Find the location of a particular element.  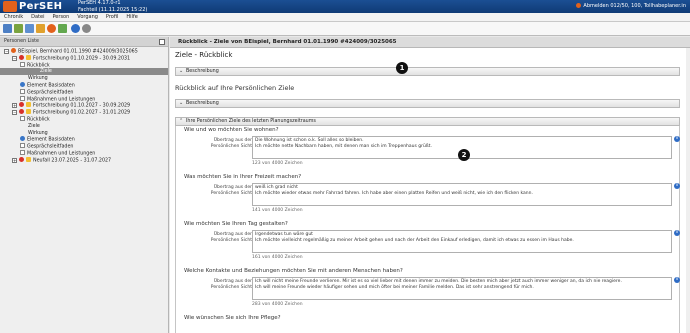

refresh-icon is located at coordinates (29, 28).